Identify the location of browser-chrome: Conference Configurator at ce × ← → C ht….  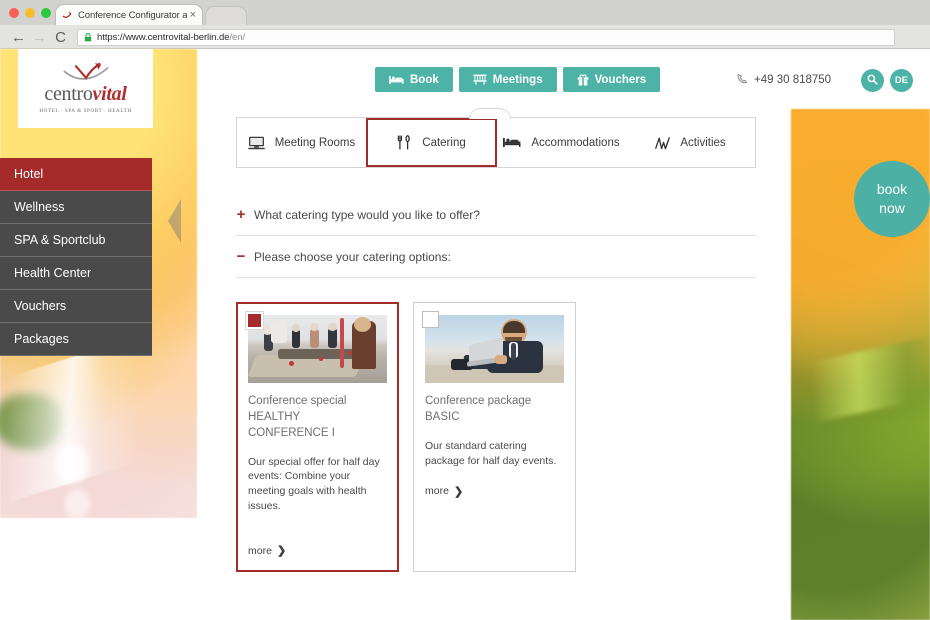
(465, 24).